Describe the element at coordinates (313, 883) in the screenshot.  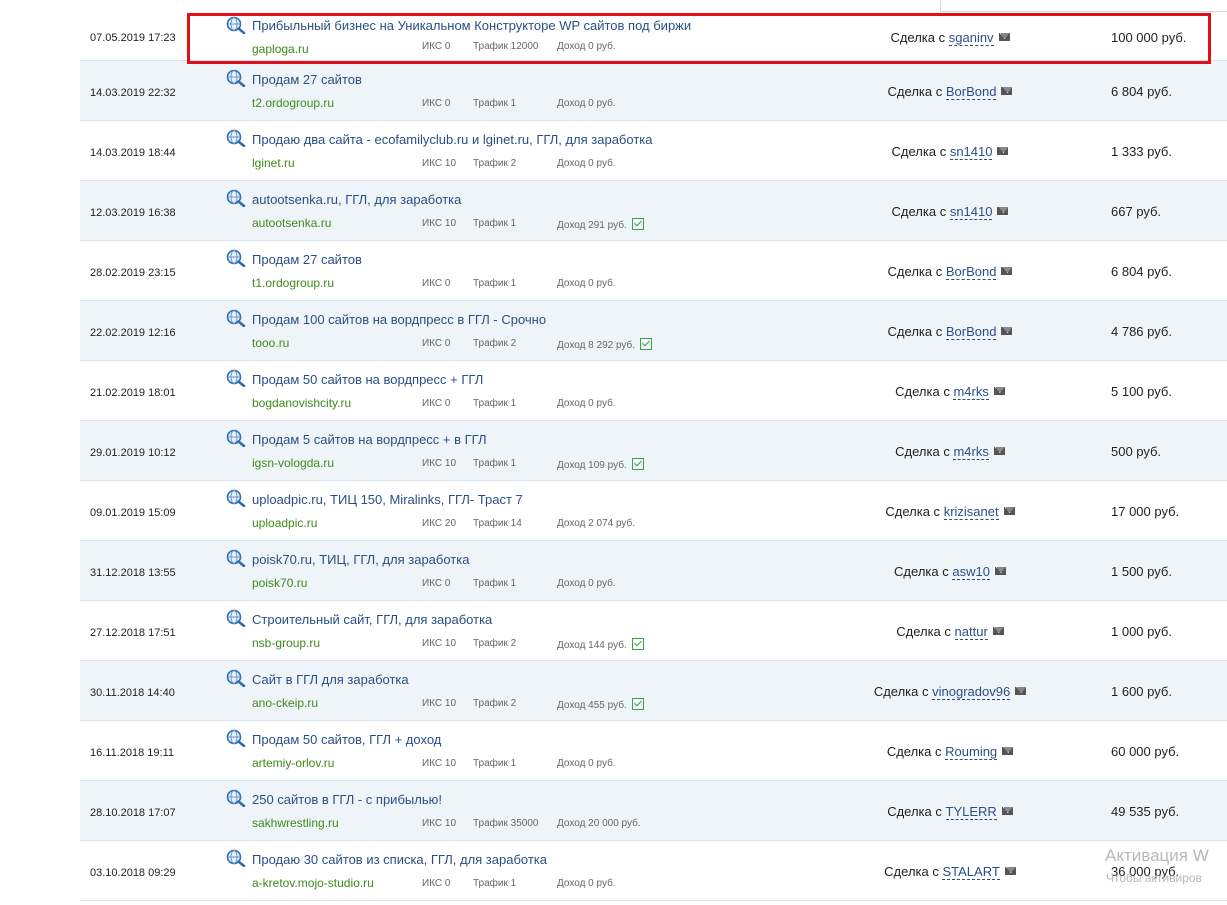
I see `site-domain: a-kretov.mojo-studio.ru` at that location.